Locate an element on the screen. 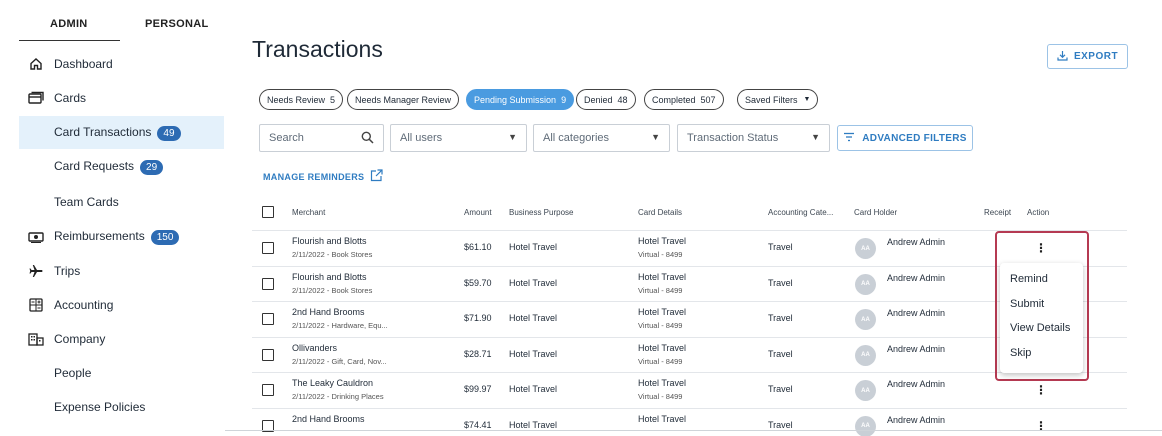 The height and width of the screenshot is (436, 1162). sidebar-item-card-requests: Card Requests 29 is located at coordinates (121, 167).